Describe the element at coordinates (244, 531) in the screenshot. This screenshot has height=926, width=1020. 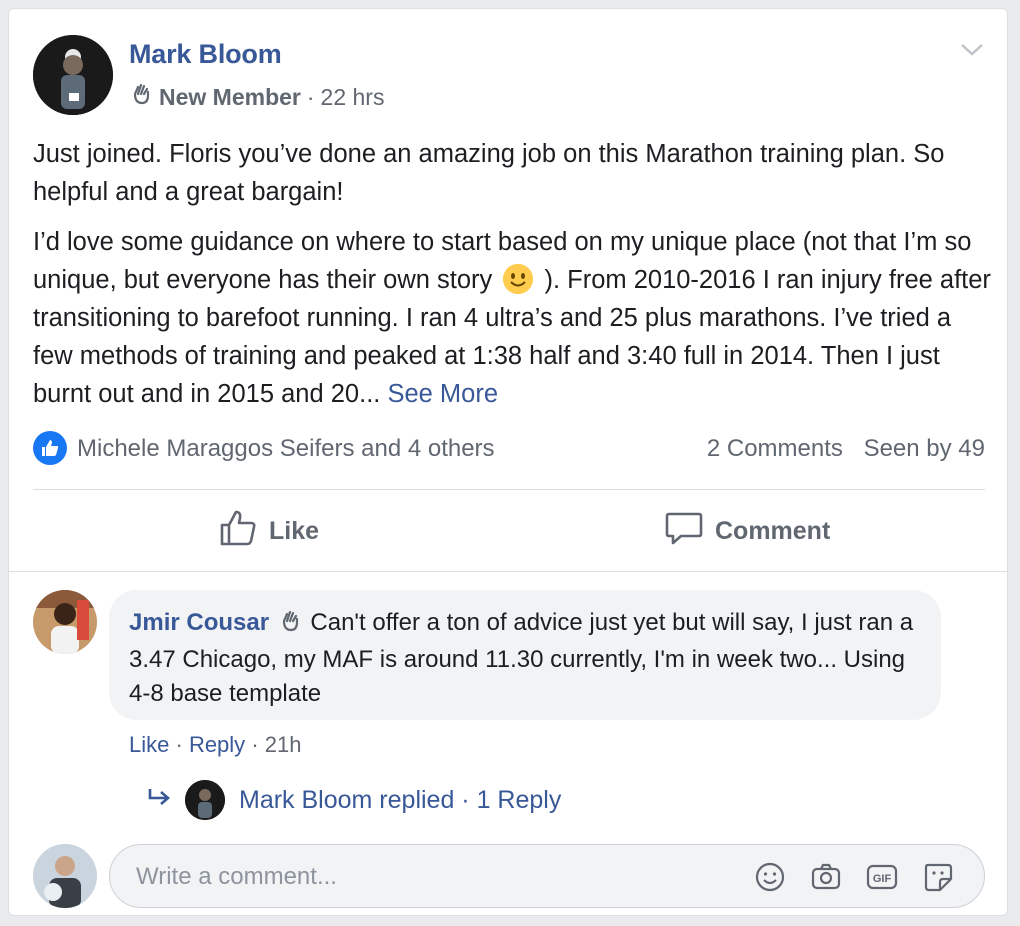
I see `thumbs-up-outline-icon` at that location.